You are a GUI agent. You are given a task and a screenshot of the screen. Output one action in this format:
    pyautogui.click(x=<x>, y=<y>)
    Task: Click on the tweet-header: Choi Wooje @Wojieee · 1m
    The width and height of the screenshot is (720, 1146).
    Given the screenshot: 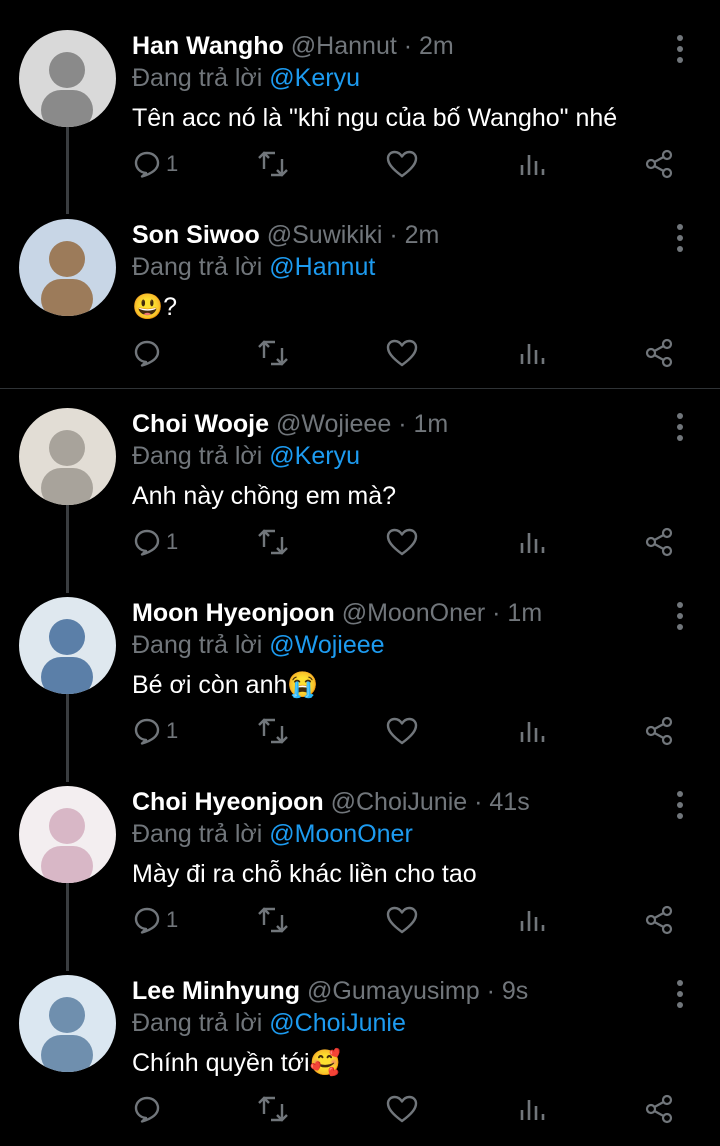 What is the action you would take?
    pyautogui.click(x=290, y=424)
    